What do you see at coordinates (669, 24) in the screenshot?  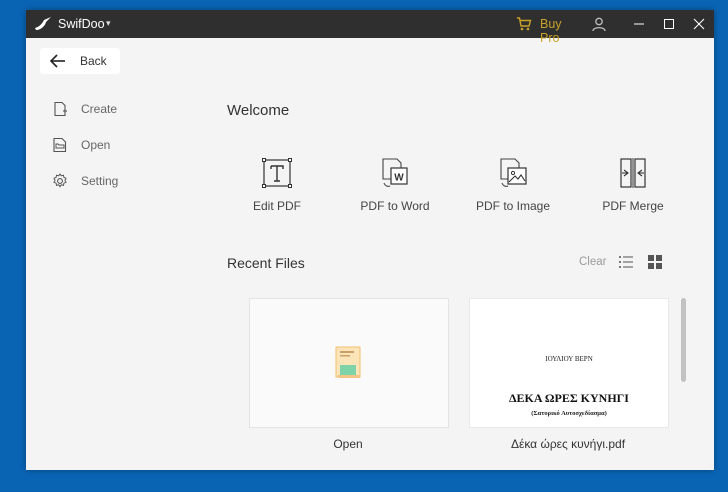 I see `maximize-icon` at bounding box center [669, 24].